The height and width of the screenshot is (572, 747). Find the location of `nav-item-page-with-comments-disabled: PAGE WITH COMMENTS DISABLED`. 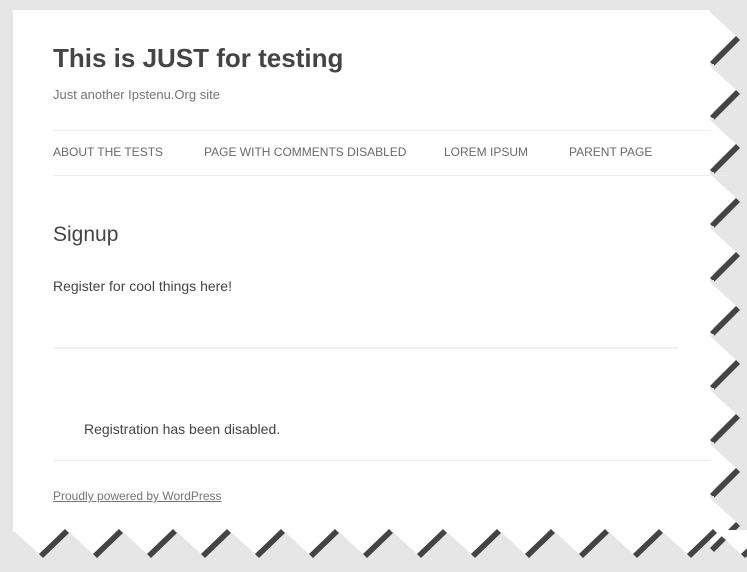

nav-item-page-with-comments-disabled: PAGE WITH COMMENTS DISABLED is located at coordinates (305, 152).